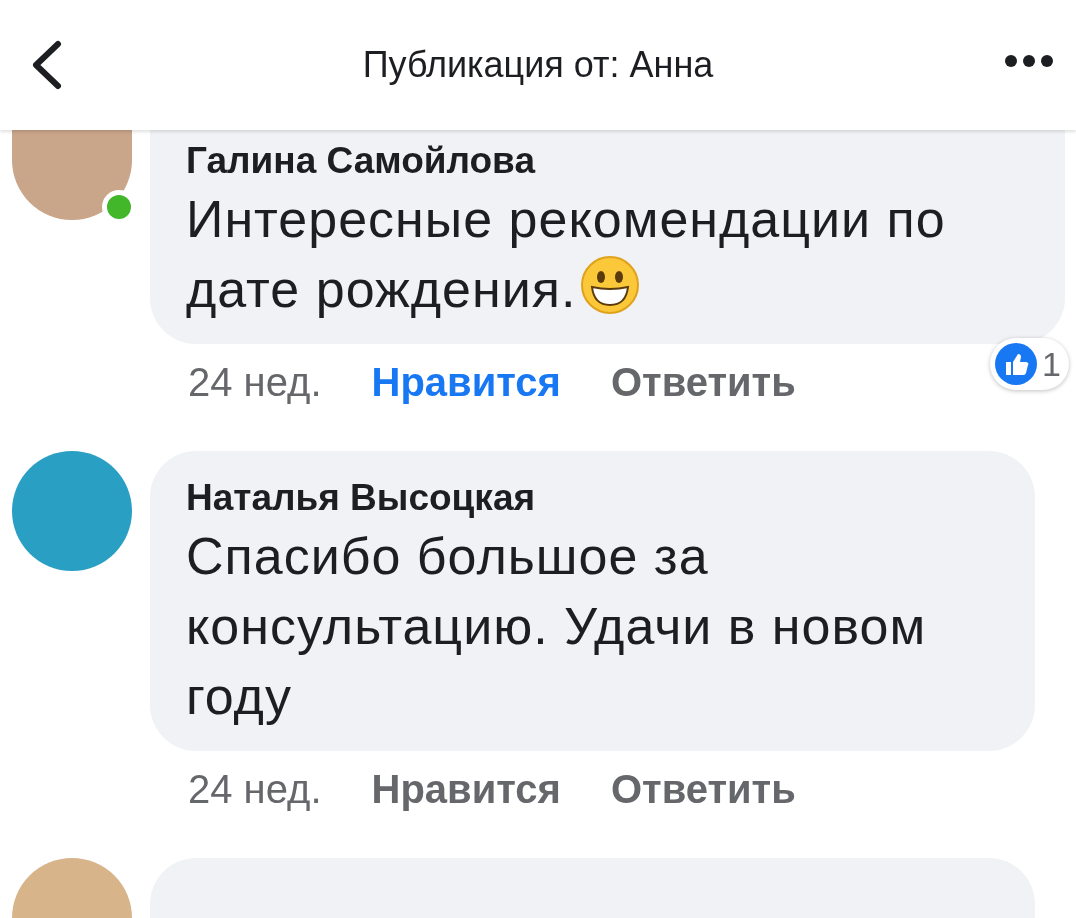  Describe the element at coordinates (600, 498) in the screenshot. I see `commenter-name: Наталья Высоцкая` at that location.